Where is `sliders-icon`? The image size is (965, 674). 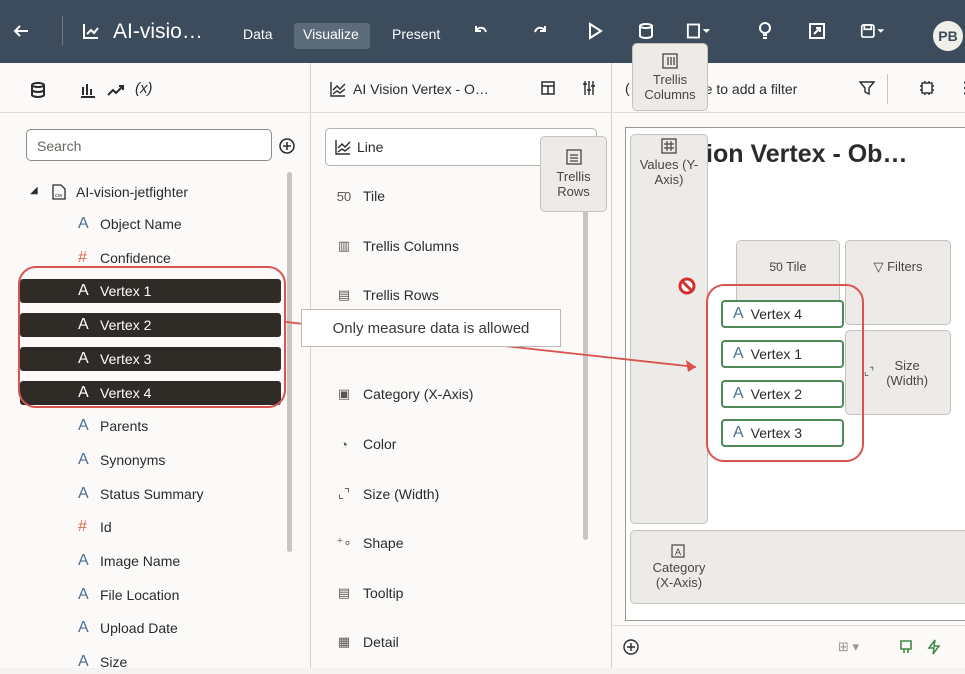 sliders-icon is located at coordinates (589, 88).